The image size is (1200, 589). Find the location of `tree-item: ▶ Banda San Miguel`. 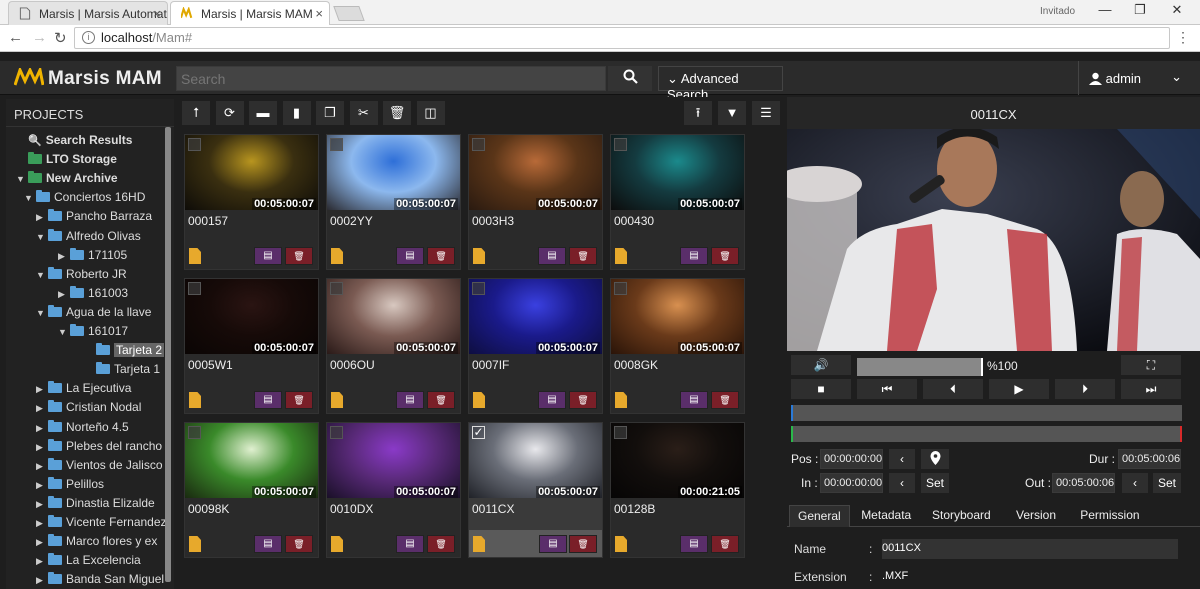

tree-item: ▶ Banda San Miguel is located at coordinates (100, 579).